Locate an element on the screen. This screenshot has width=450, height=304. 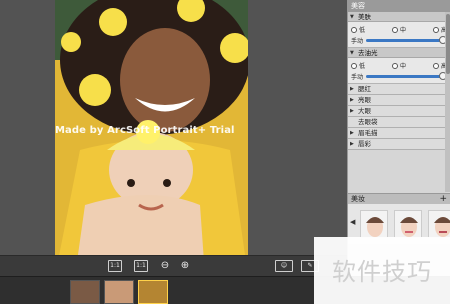
section-eyebrows: 眉毛描 is located at coordinates (399, 133).